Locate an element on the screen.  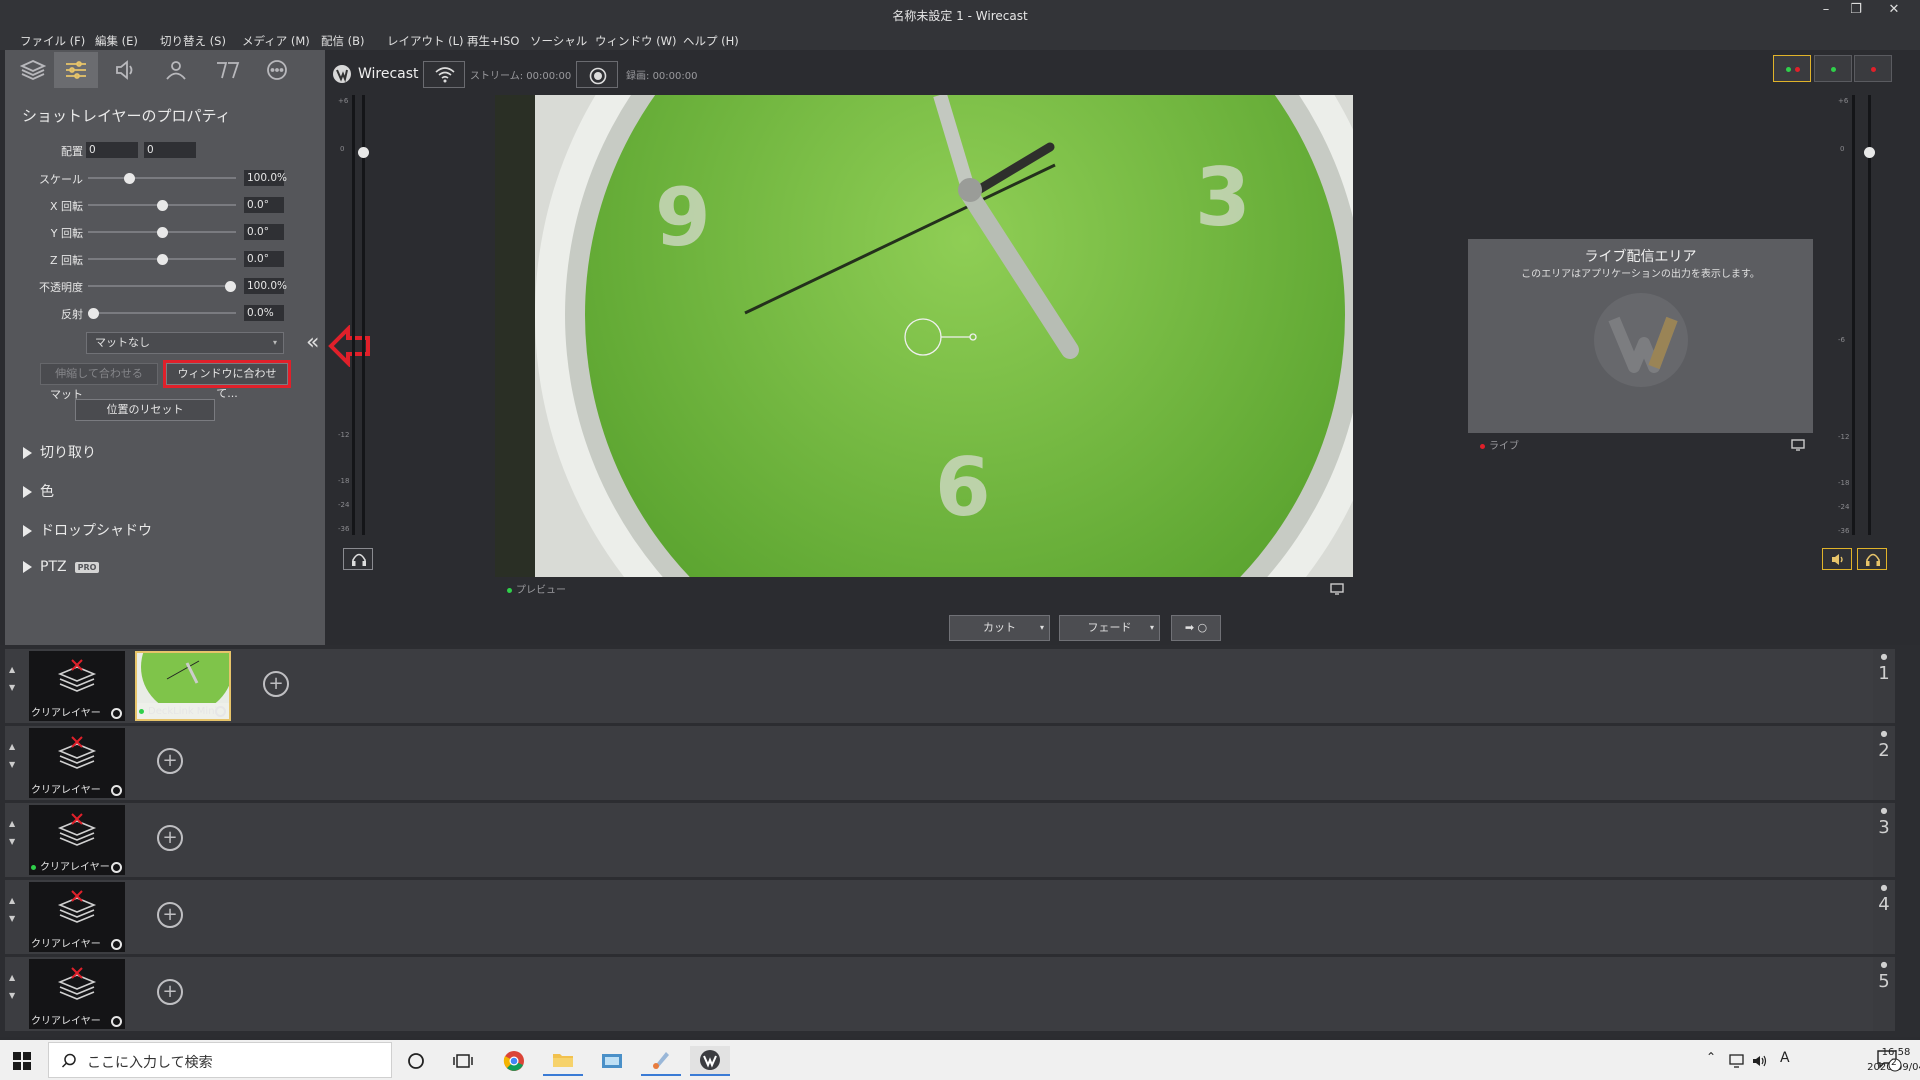
live-volume-knob is located at coordinates (1869, 152).